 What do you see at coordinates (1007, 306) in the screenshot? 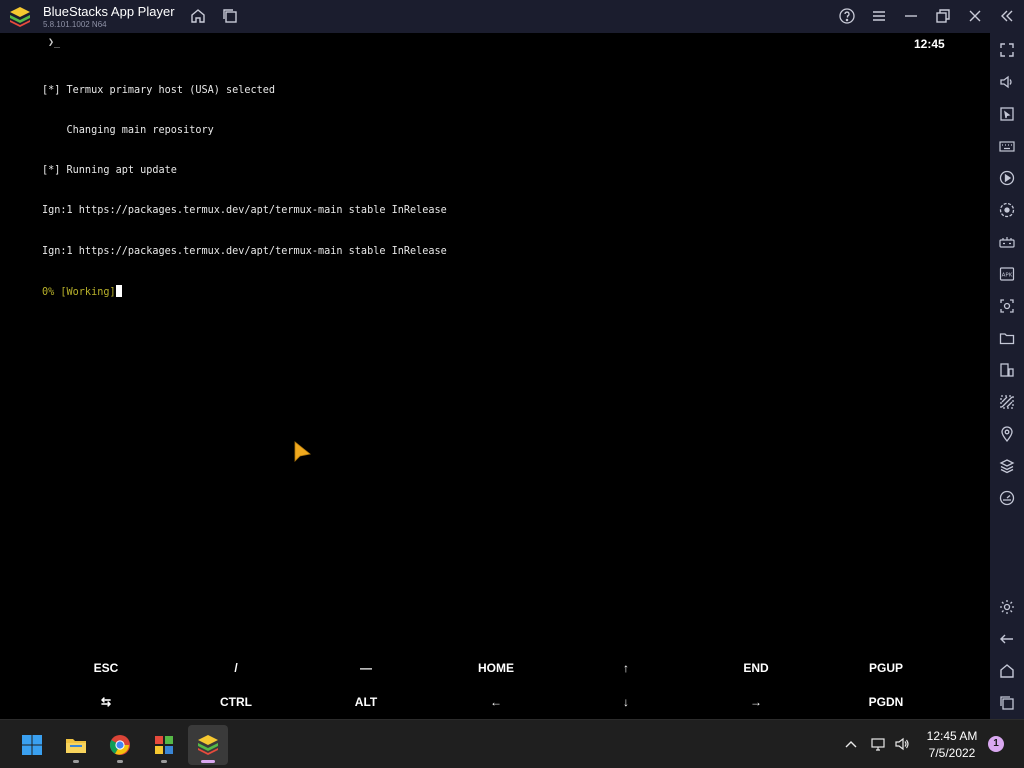
I see `screenshot-icon` at bounding box center [1007, 306].